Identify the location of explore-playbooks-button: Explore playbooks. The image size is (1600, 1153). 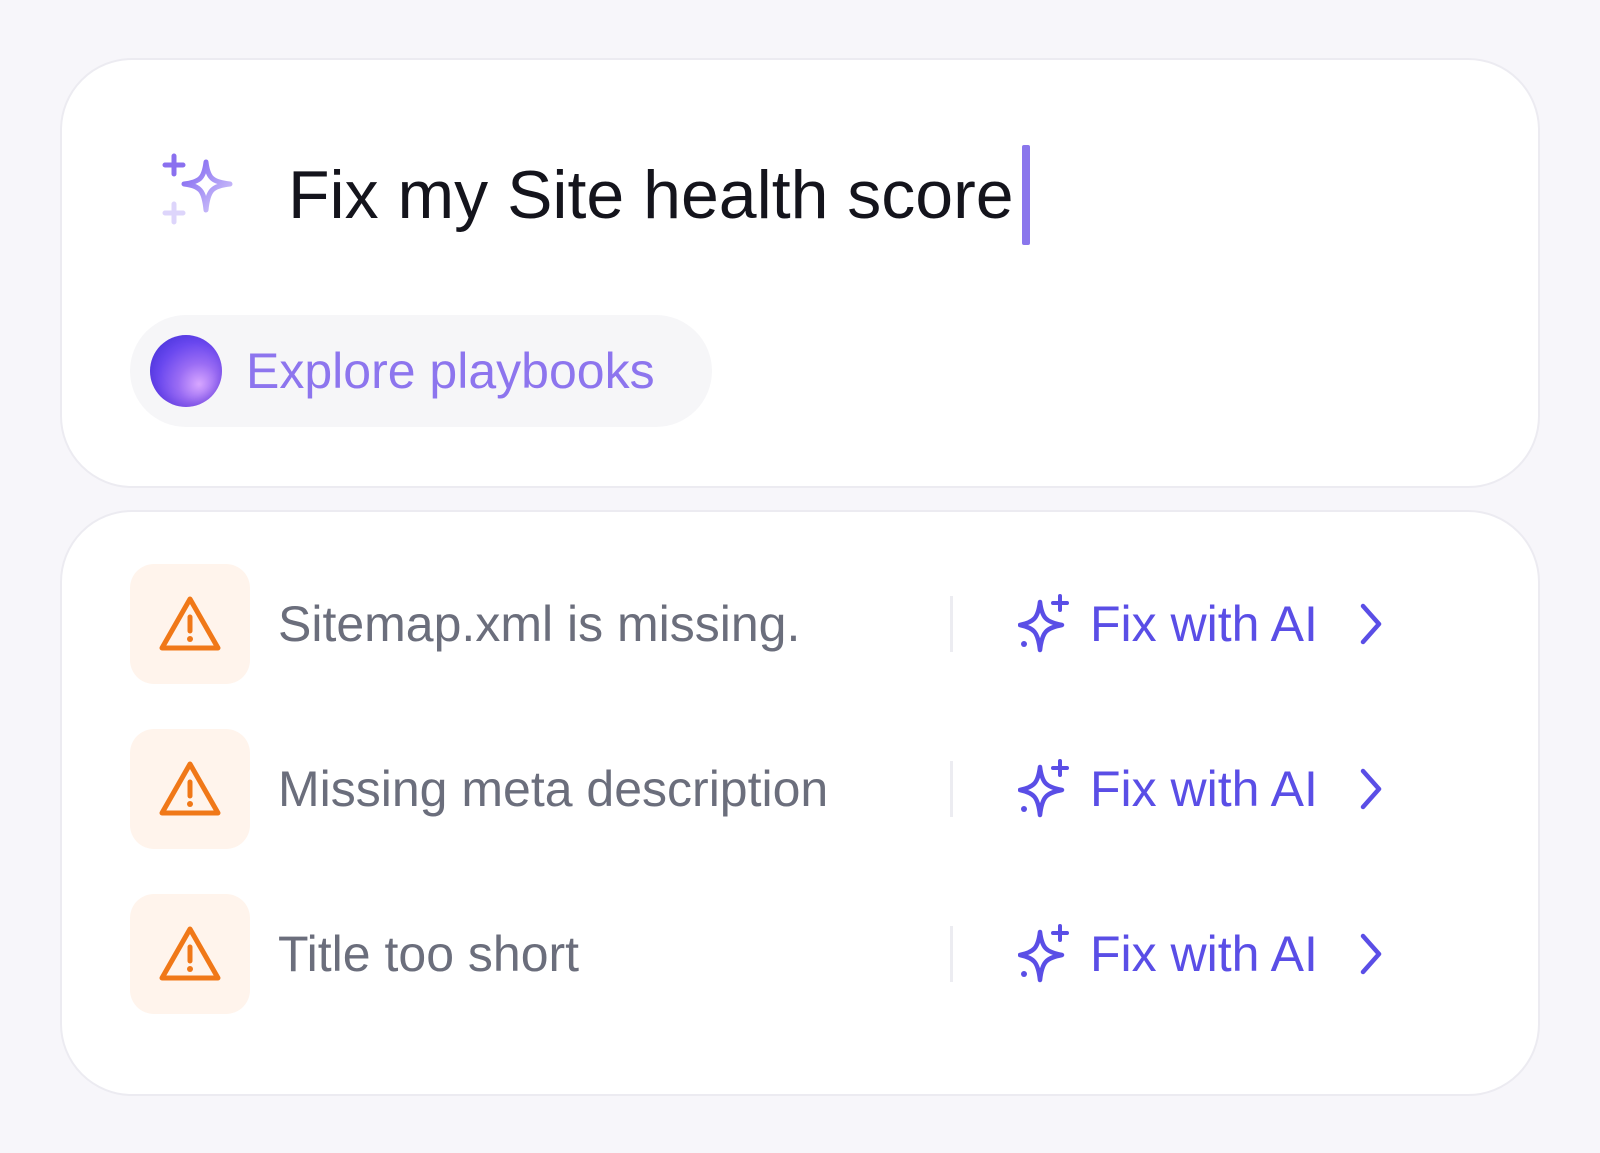
(421, 371).